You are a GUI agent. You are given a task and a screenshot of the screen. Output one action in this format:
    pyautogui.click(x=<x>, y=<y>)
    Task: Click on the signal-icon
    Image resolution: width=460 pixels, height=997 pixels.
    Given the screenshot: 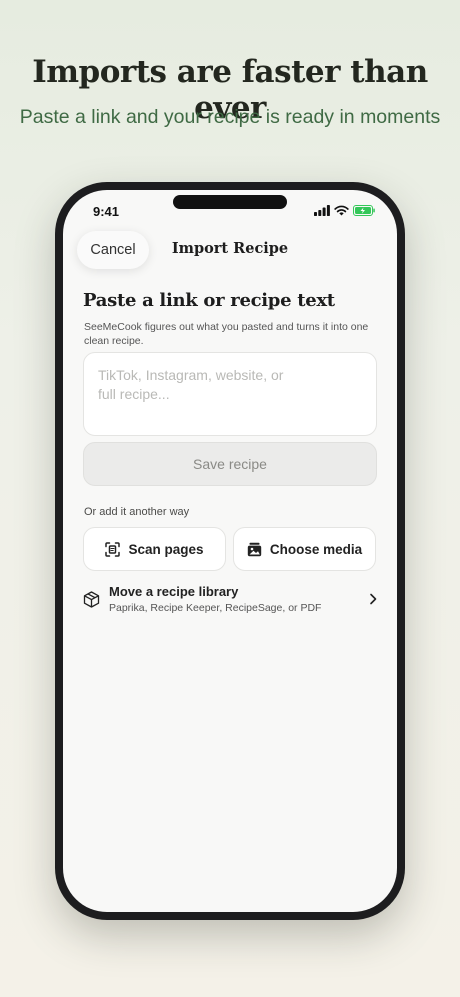 What is the action you would take?
    pyautogui.click(x=322, y=210)
    